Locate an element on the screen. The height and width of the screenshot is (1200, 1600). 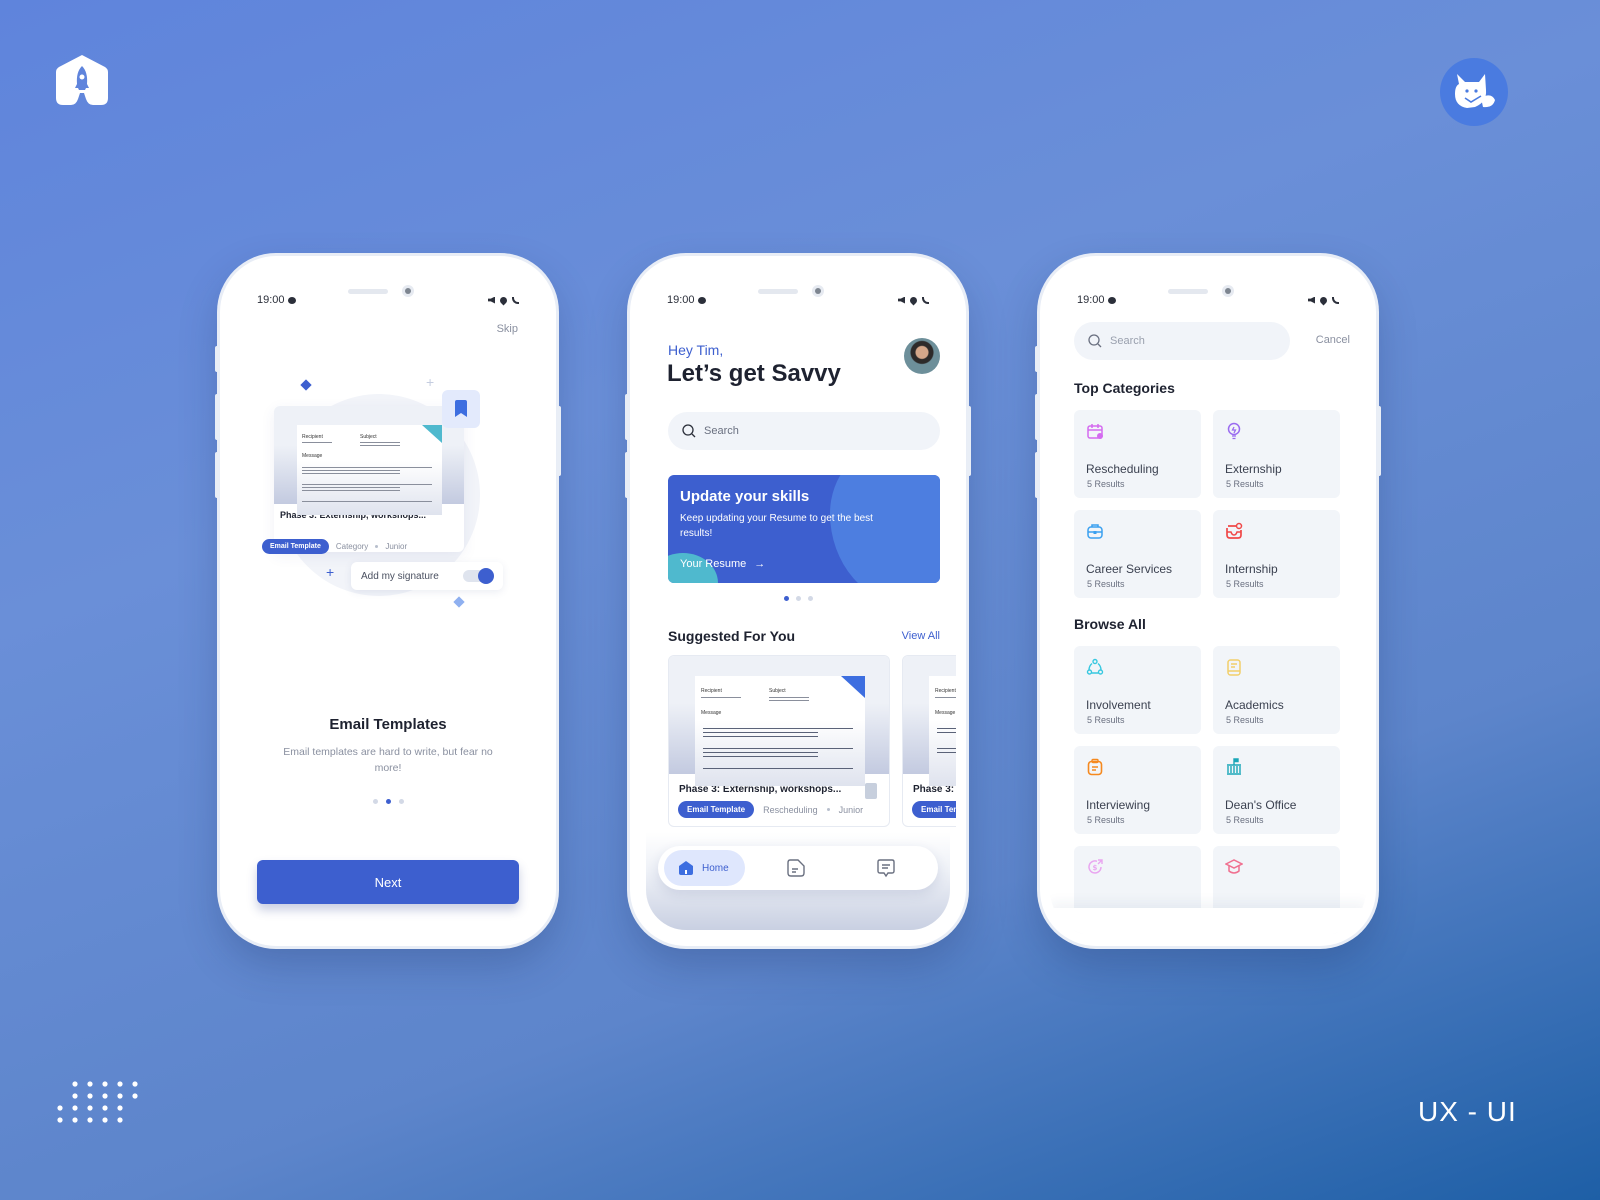
signature-label: Add my signature is located at coordinates (400, 576).